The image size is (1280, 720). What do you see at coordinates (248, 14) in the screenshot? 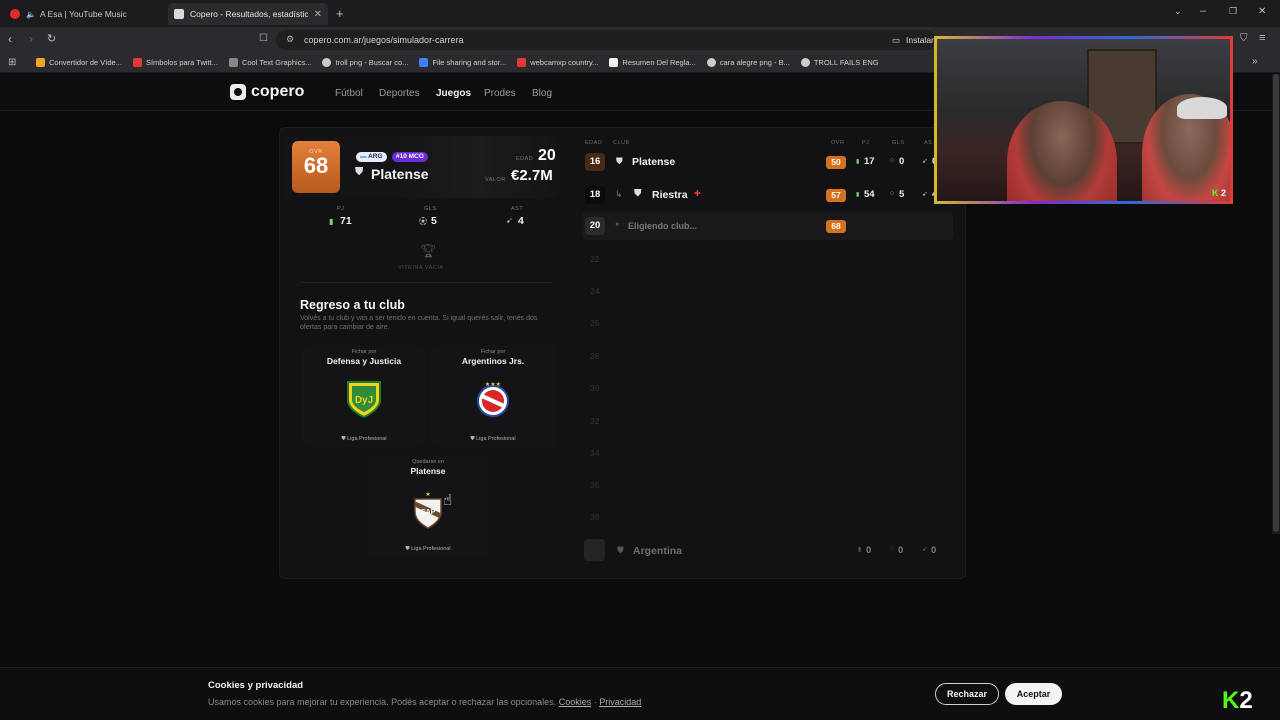
I see `tab-copero: Copero - Resultados, estadística ✕` at bounding box center [248, 14].